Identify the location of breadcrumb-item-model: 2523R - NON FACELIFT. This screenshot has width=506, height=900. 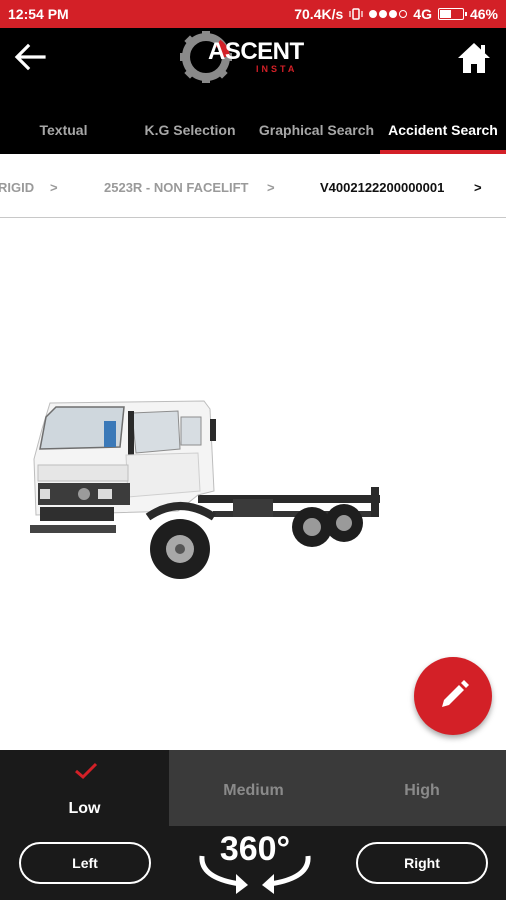
(176, 187).